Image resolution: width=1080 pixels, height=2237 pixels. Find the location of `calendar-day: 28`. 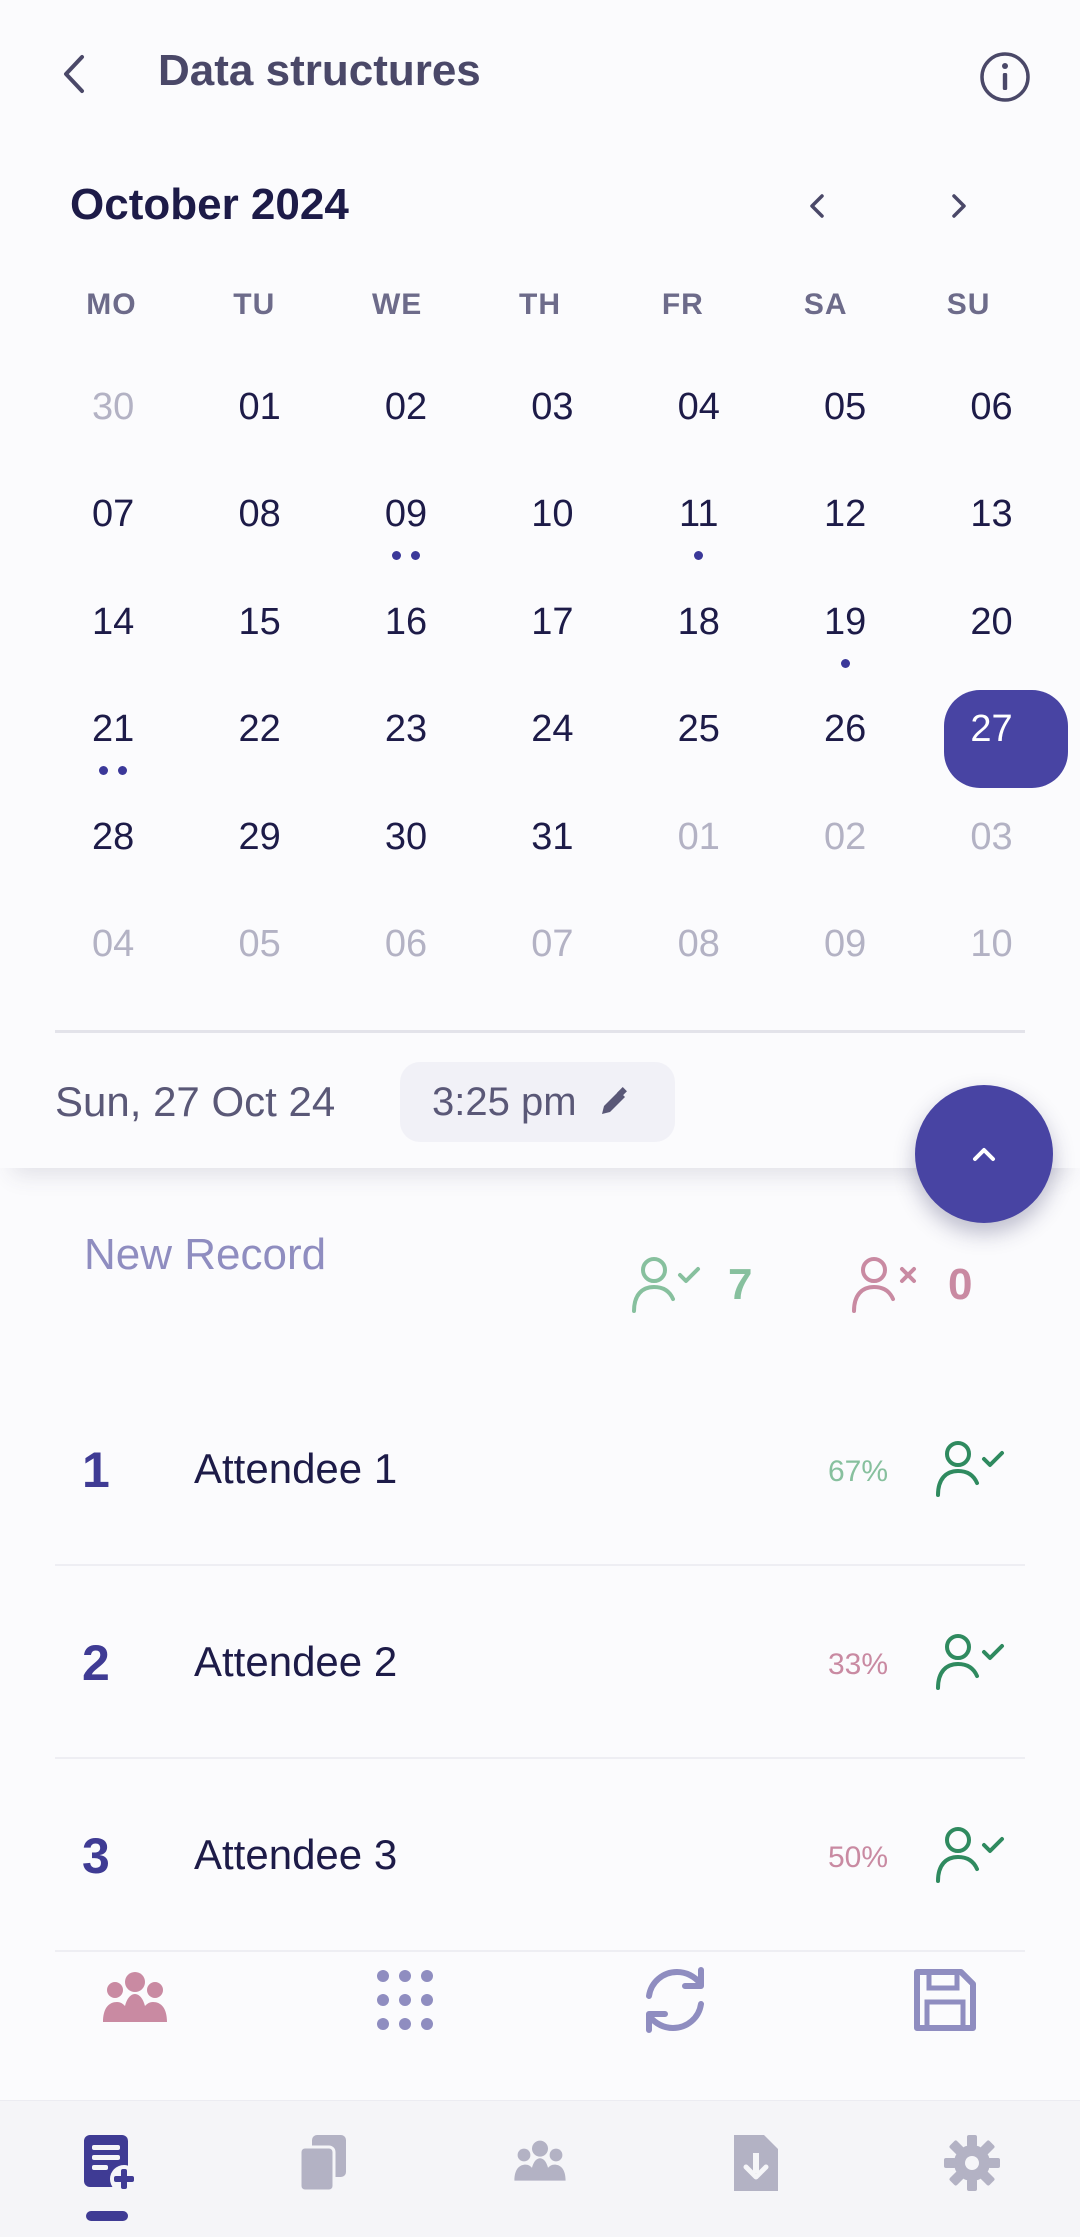

calendar-day: 28 is located at coordinates (113, 848).